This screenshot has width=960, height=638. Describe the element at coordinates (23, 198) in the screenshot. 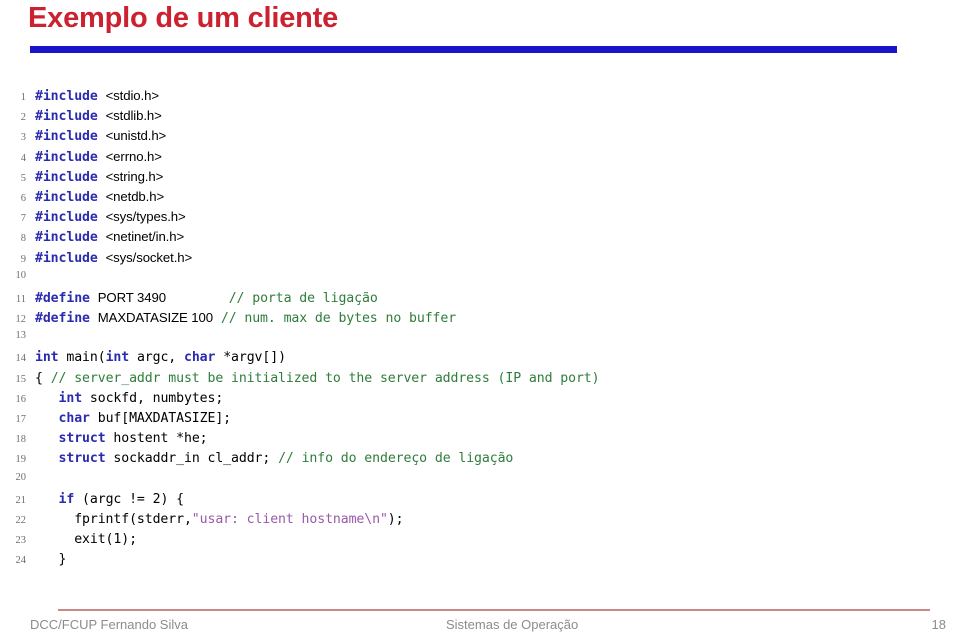

I see `code-line-number: 6` at that location.